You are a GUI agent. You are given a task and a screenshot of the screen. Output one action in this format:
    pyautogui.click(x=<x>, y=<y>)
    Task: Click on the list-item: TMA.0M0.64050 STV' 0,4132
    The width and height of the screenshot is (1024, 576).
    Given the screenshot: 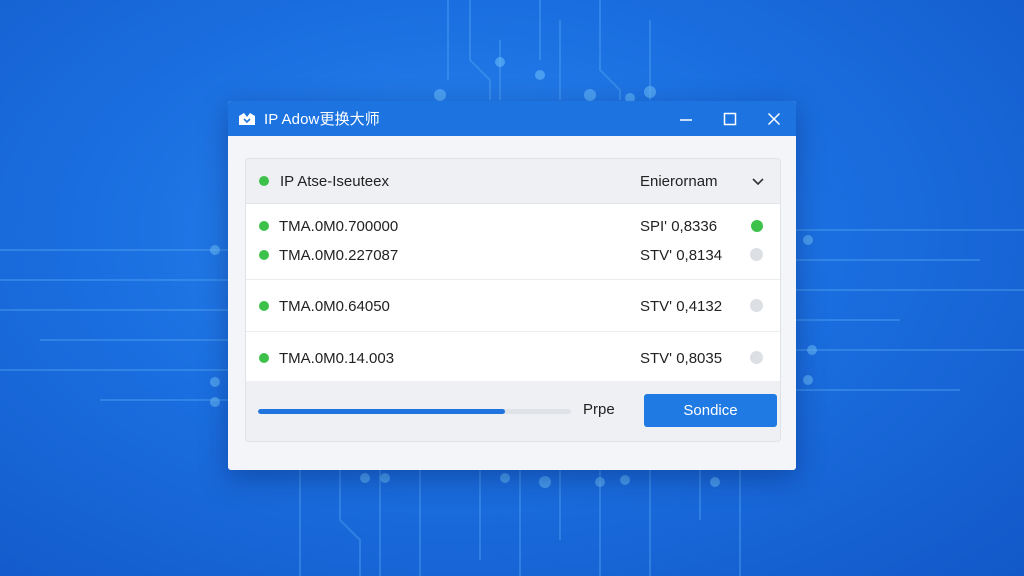 What is the action you would take?
    pyautogui.click(x=513, y=306)
    